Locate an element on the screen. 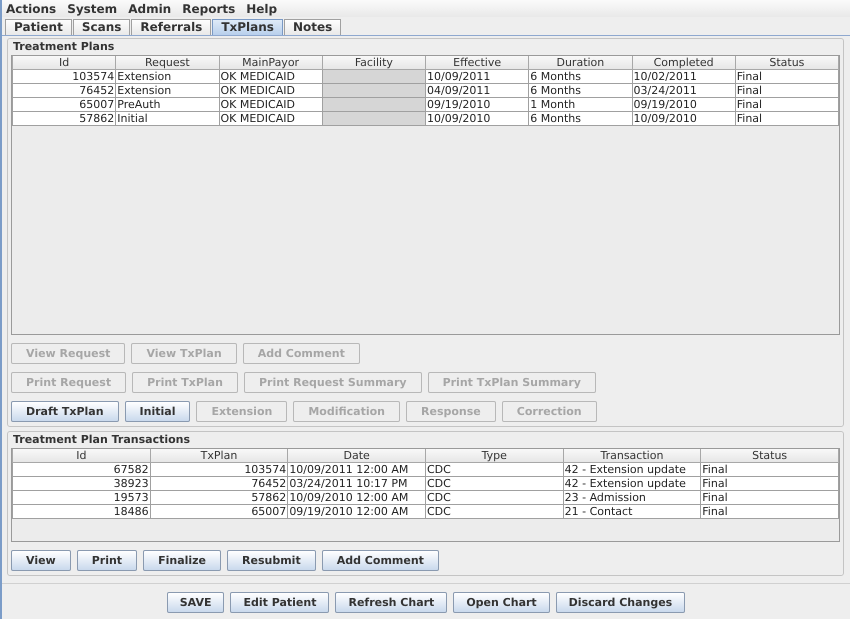 The image size is (850, 619). tab: Referrals is located at coordinates (171, 27).